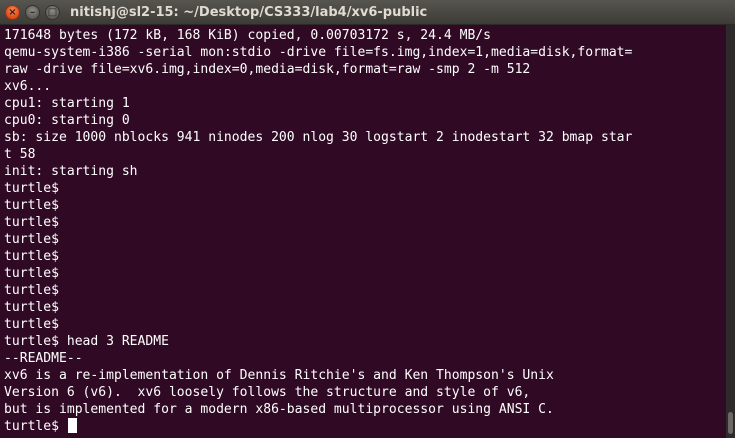 Image resolution: width=735 pixels, height=438 pixels. Describe the element at coordinates (86, 341) in the screenshot. I see `terminal-line: turtle$ head 3 README` at that location.